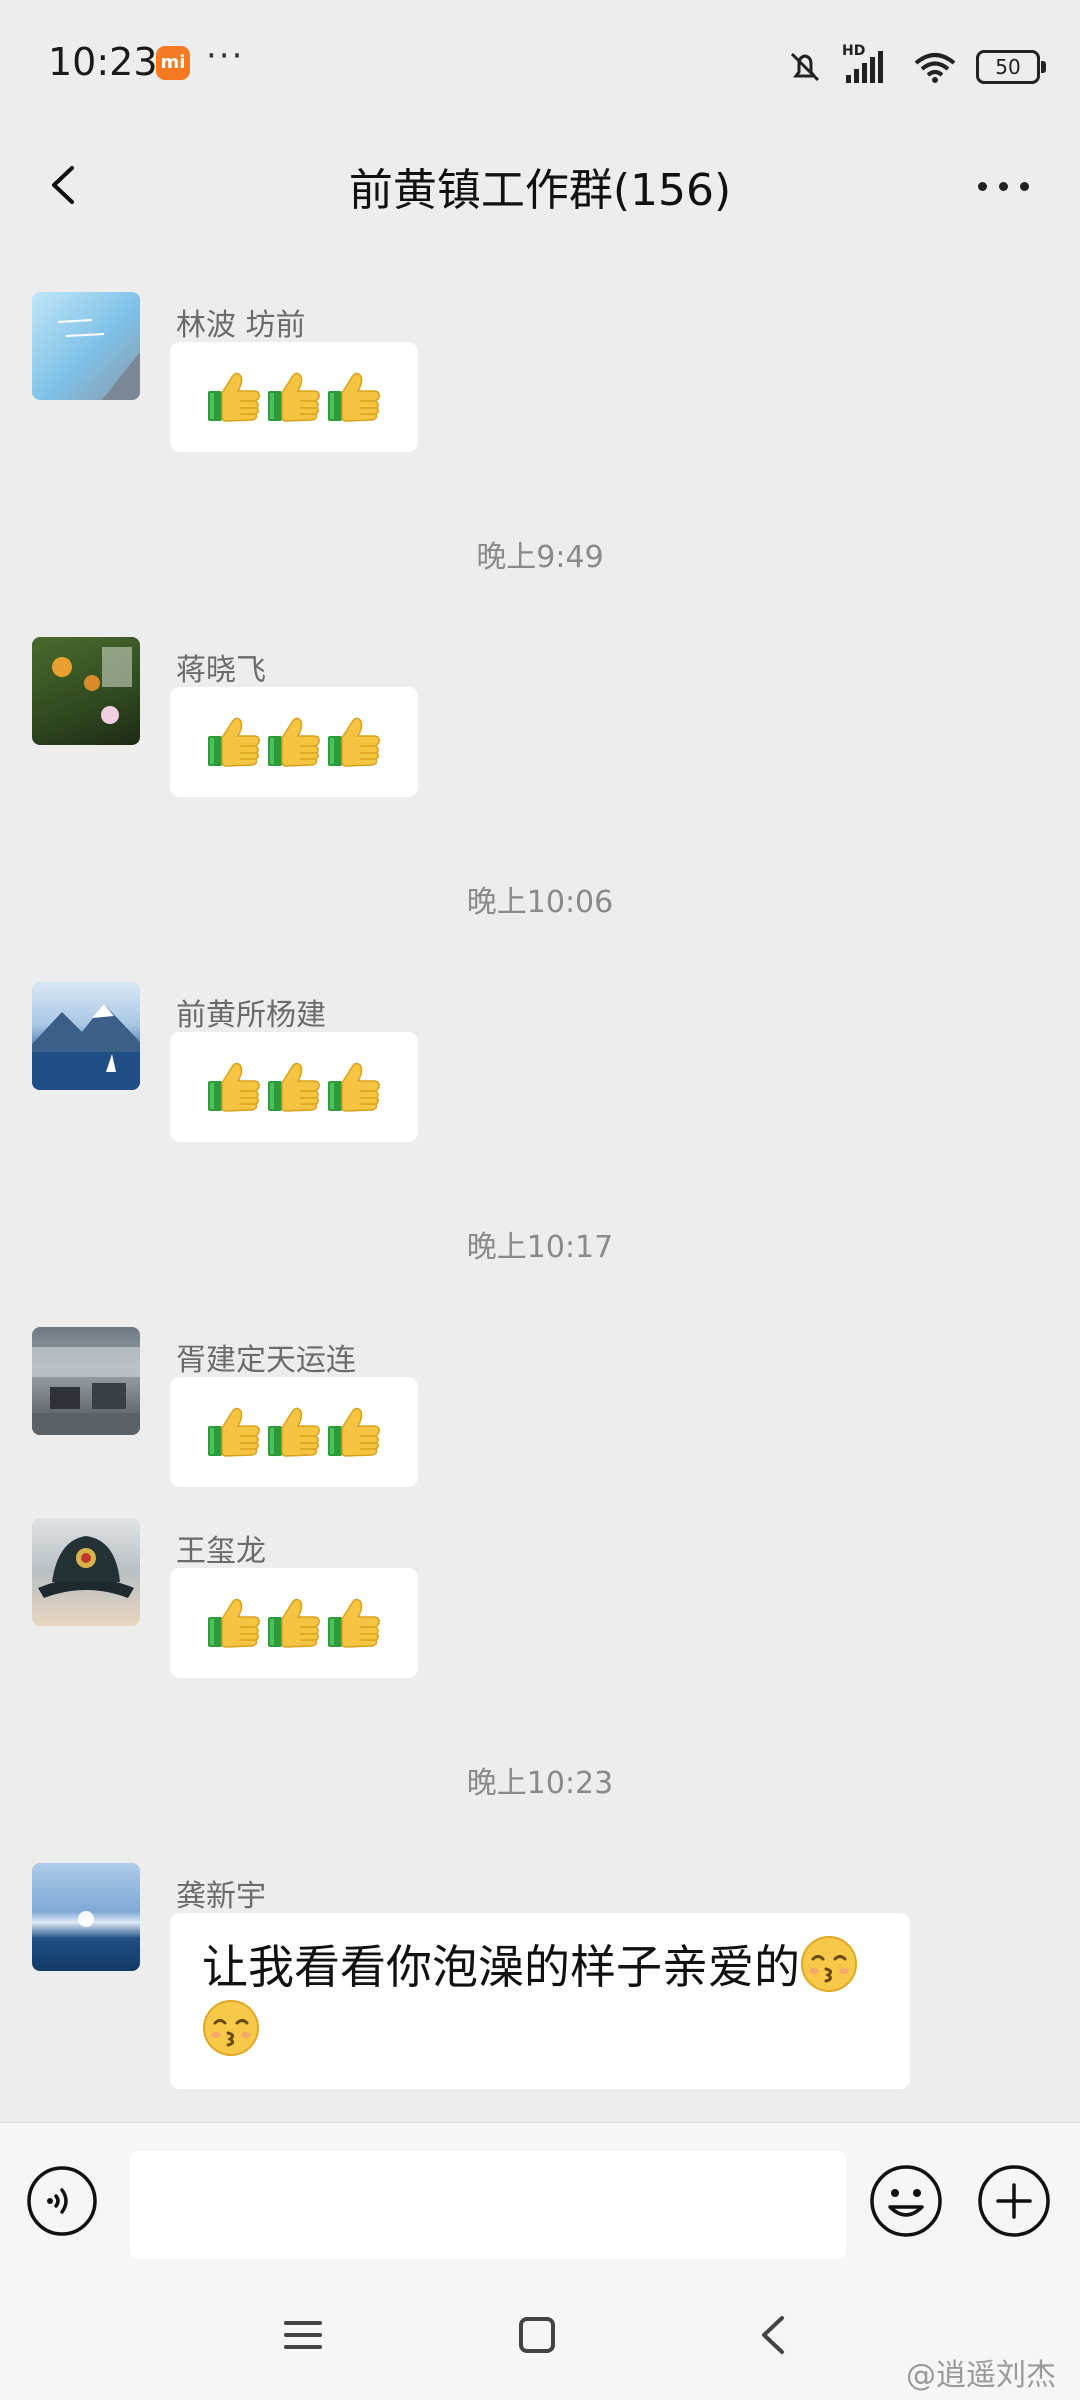 The image size is (1080, 2400). Describe the element at coordinates (221, 1896) in the screenshot. I see `sender-name: 龚新宇` at that location.